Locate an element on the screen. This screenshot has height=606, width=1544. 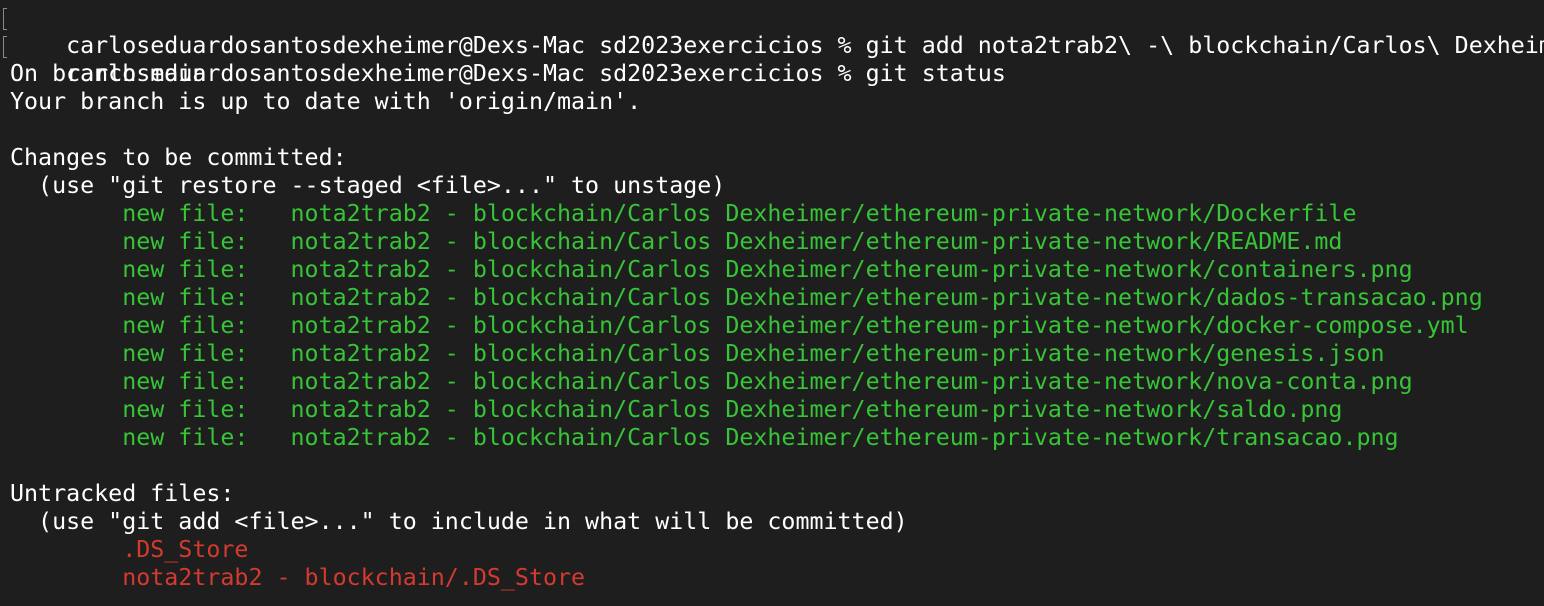
previous-line-fragment is located at coordinates (772, 1).